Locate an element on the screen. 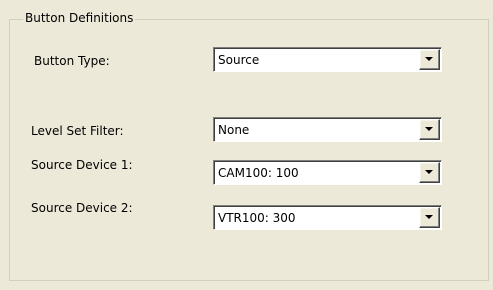 Image resolution: width=493 pixels, height=290 pixels. source-device-1-dropdown: CAM100: 100 is located at coordinates (327, 172).